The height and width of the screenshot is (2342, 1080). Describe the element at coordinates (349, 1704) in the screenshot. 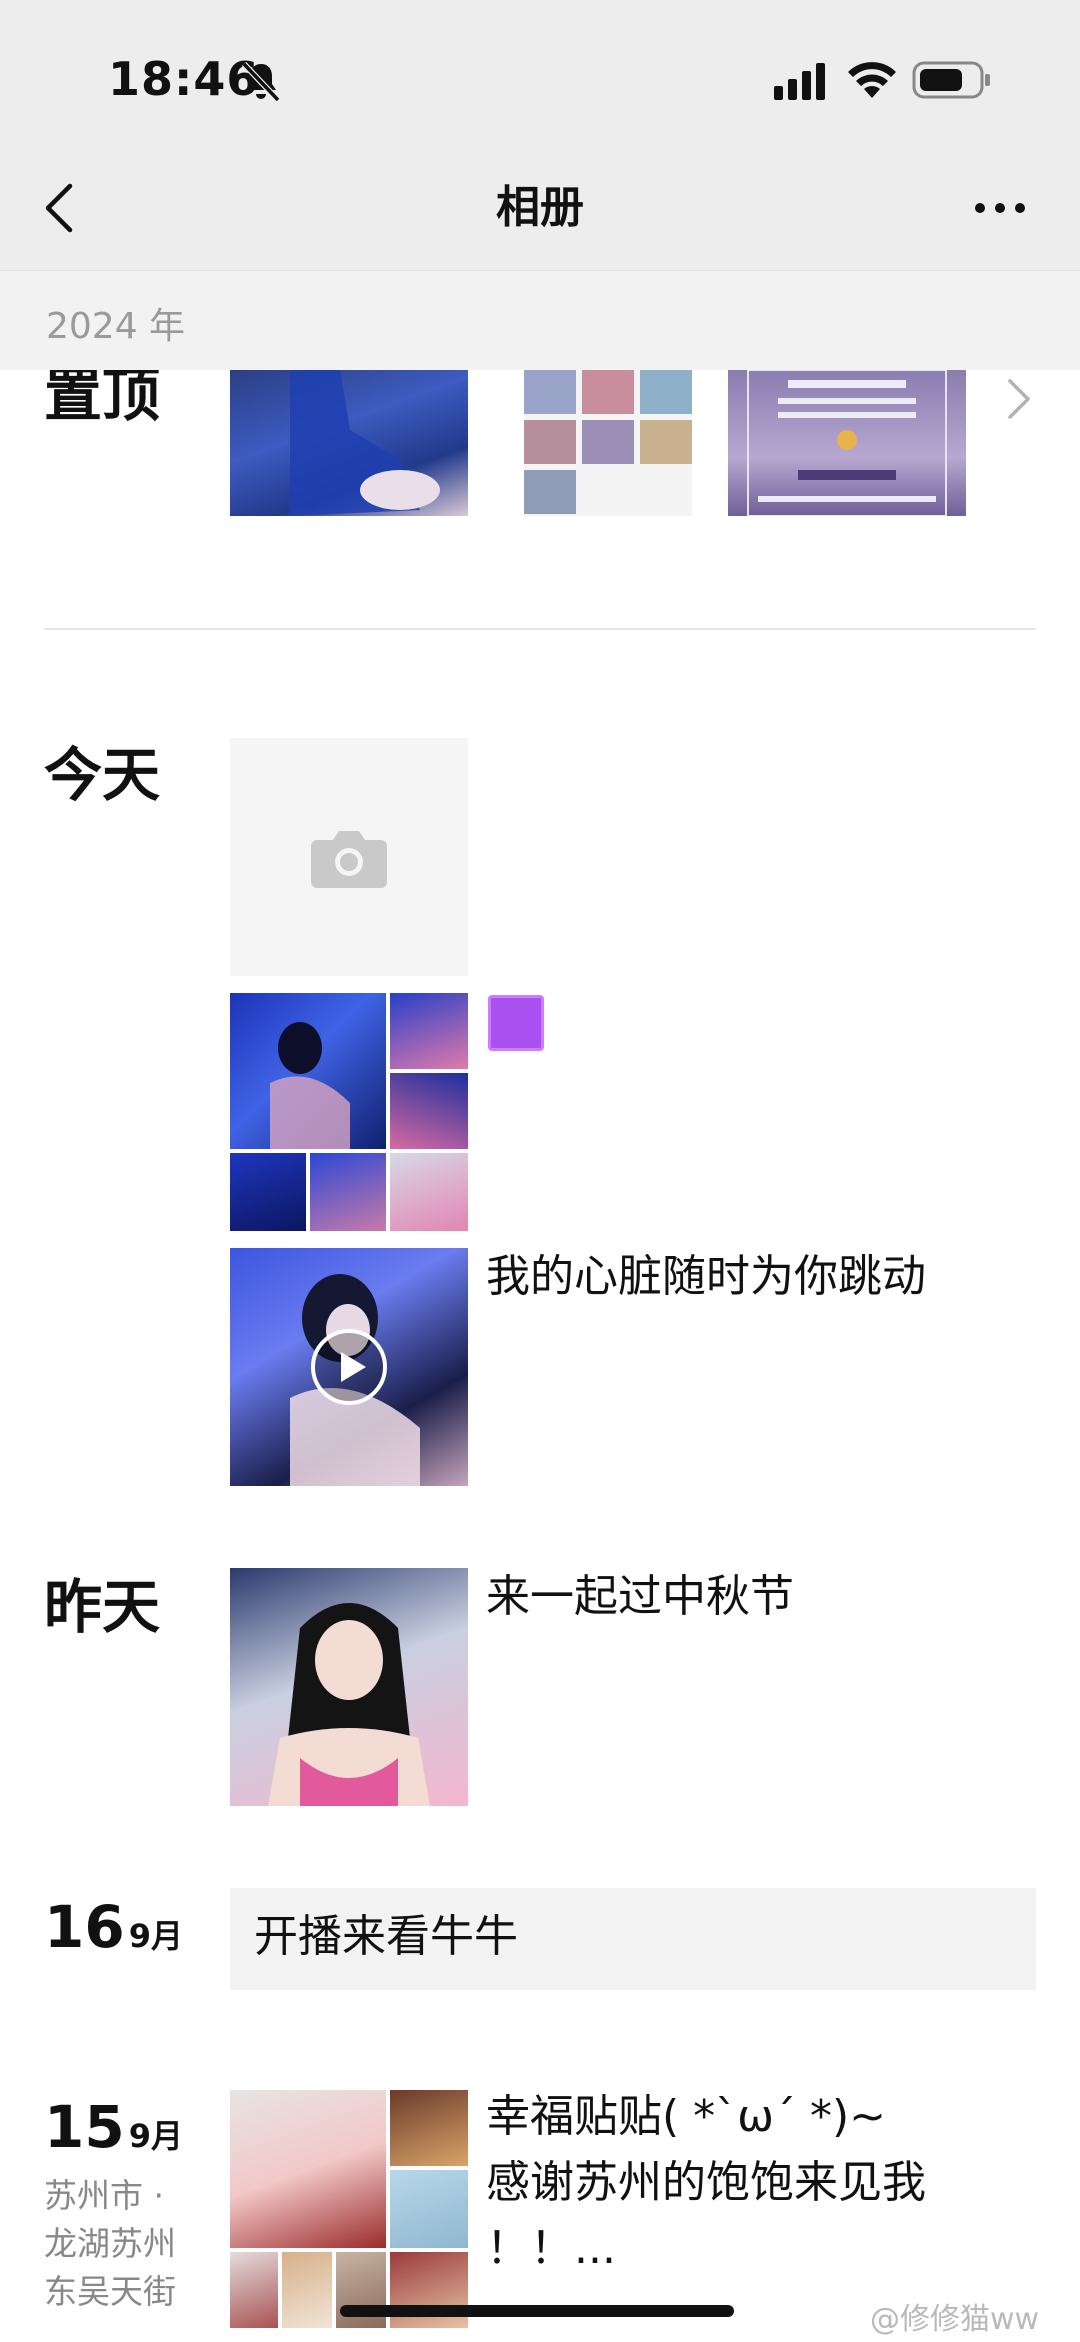

I see `portrait-figure-icon` at that location.